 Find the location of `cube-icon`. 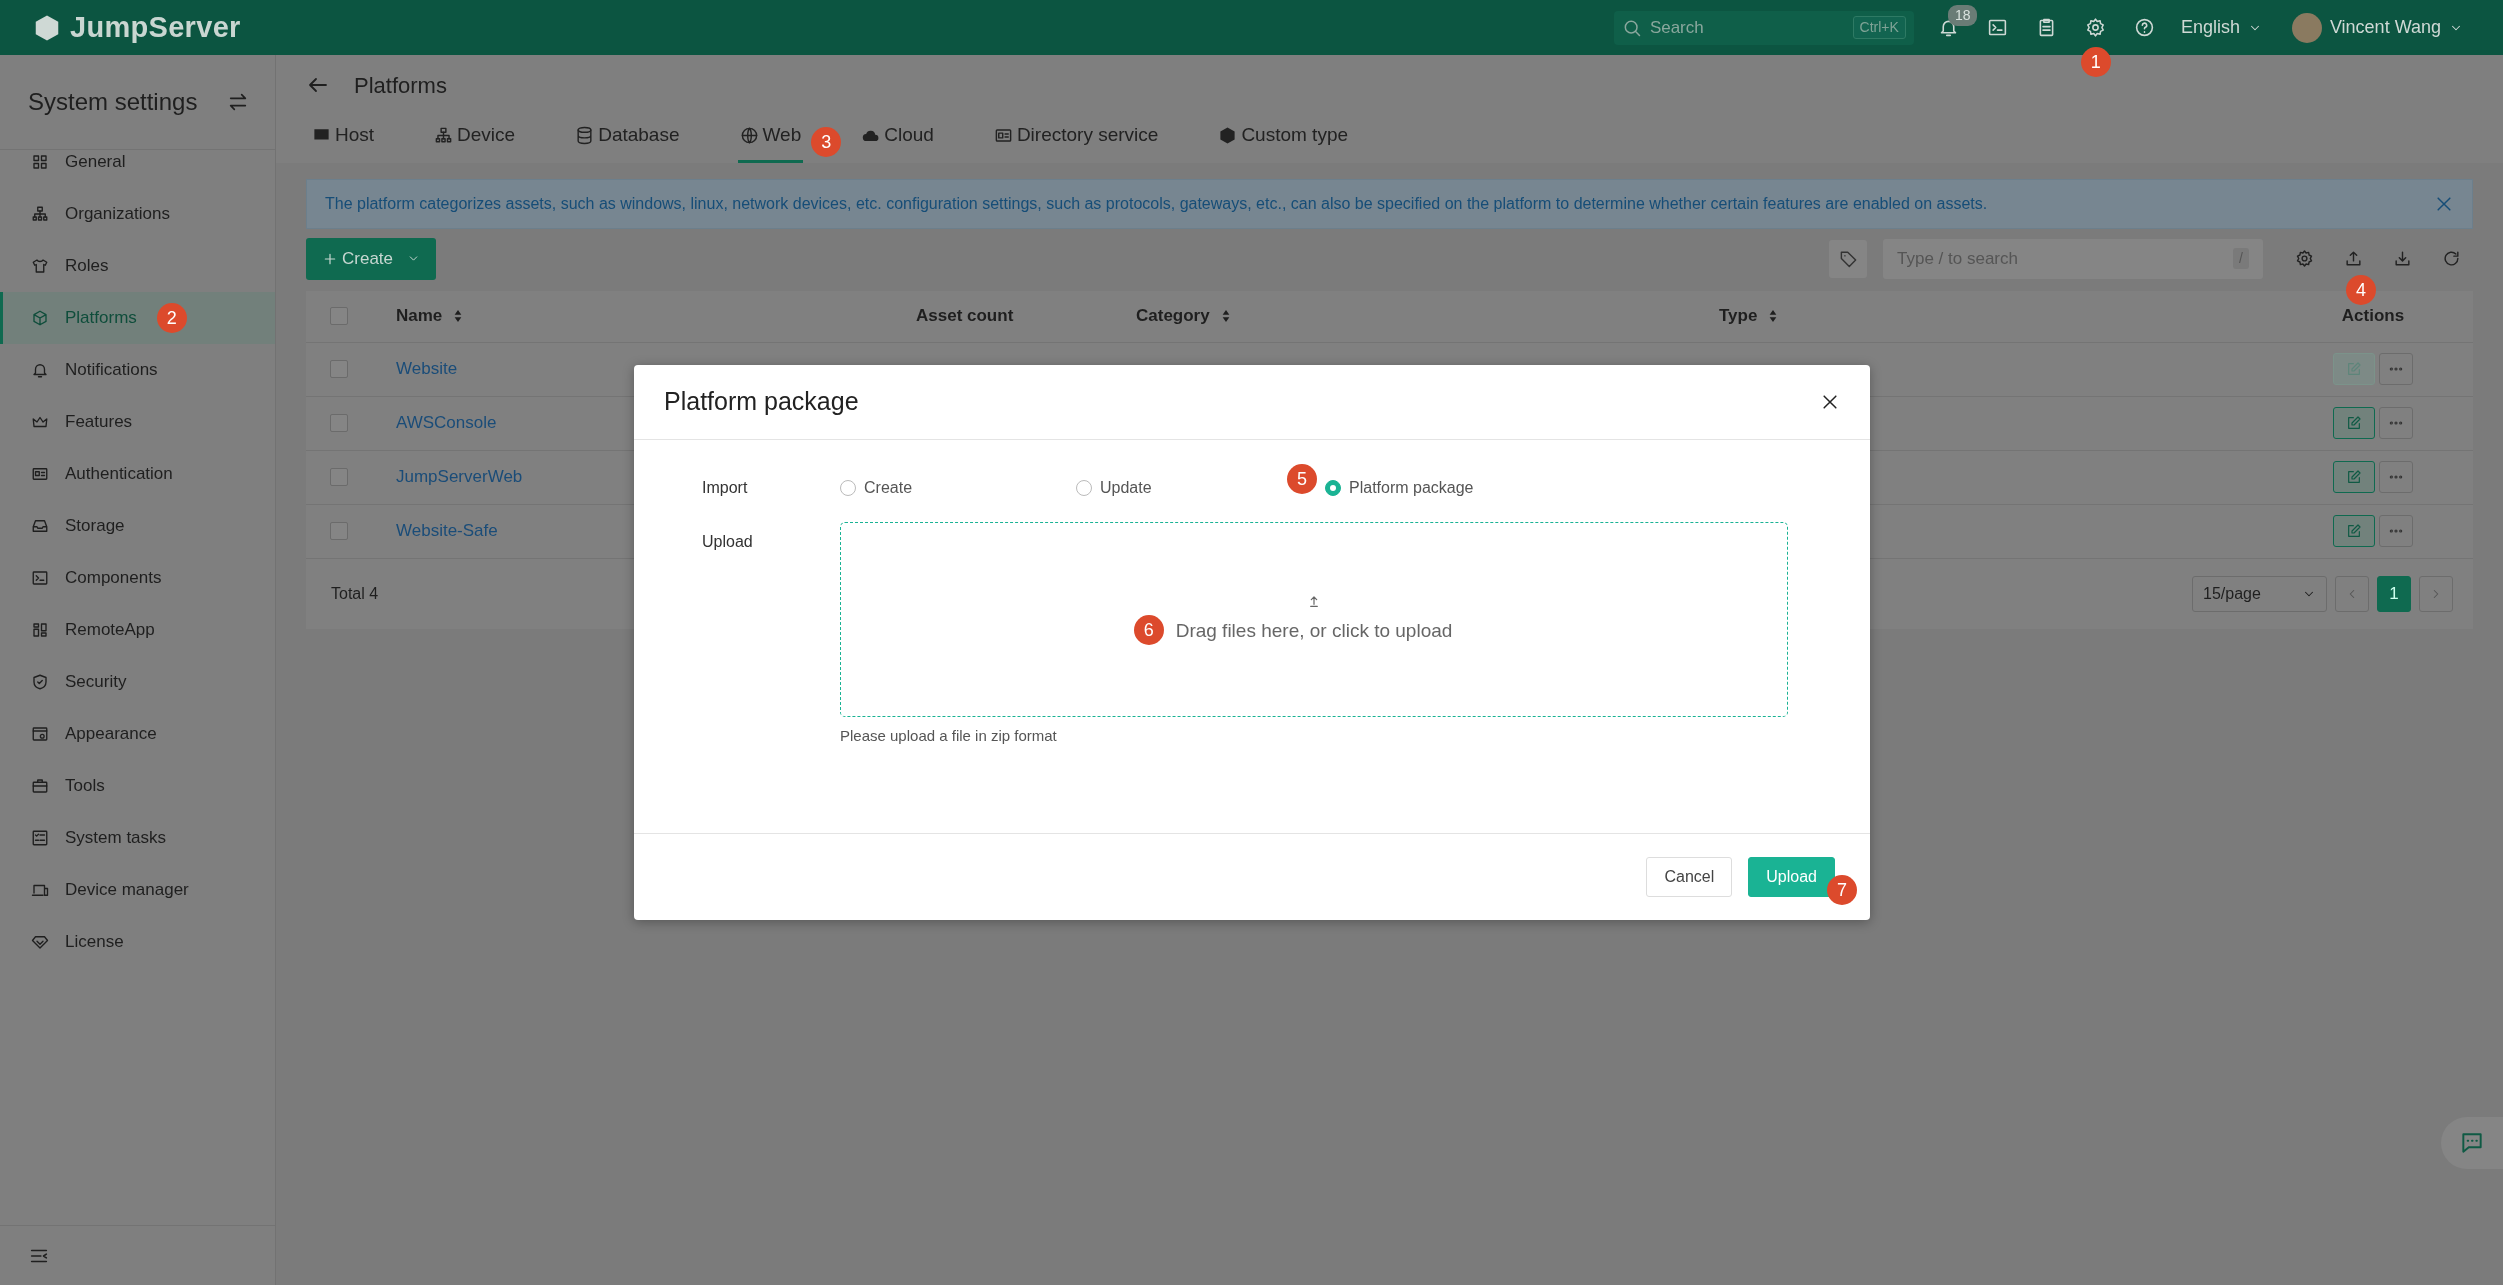

cube-icon is located at coordinates (40, 318).